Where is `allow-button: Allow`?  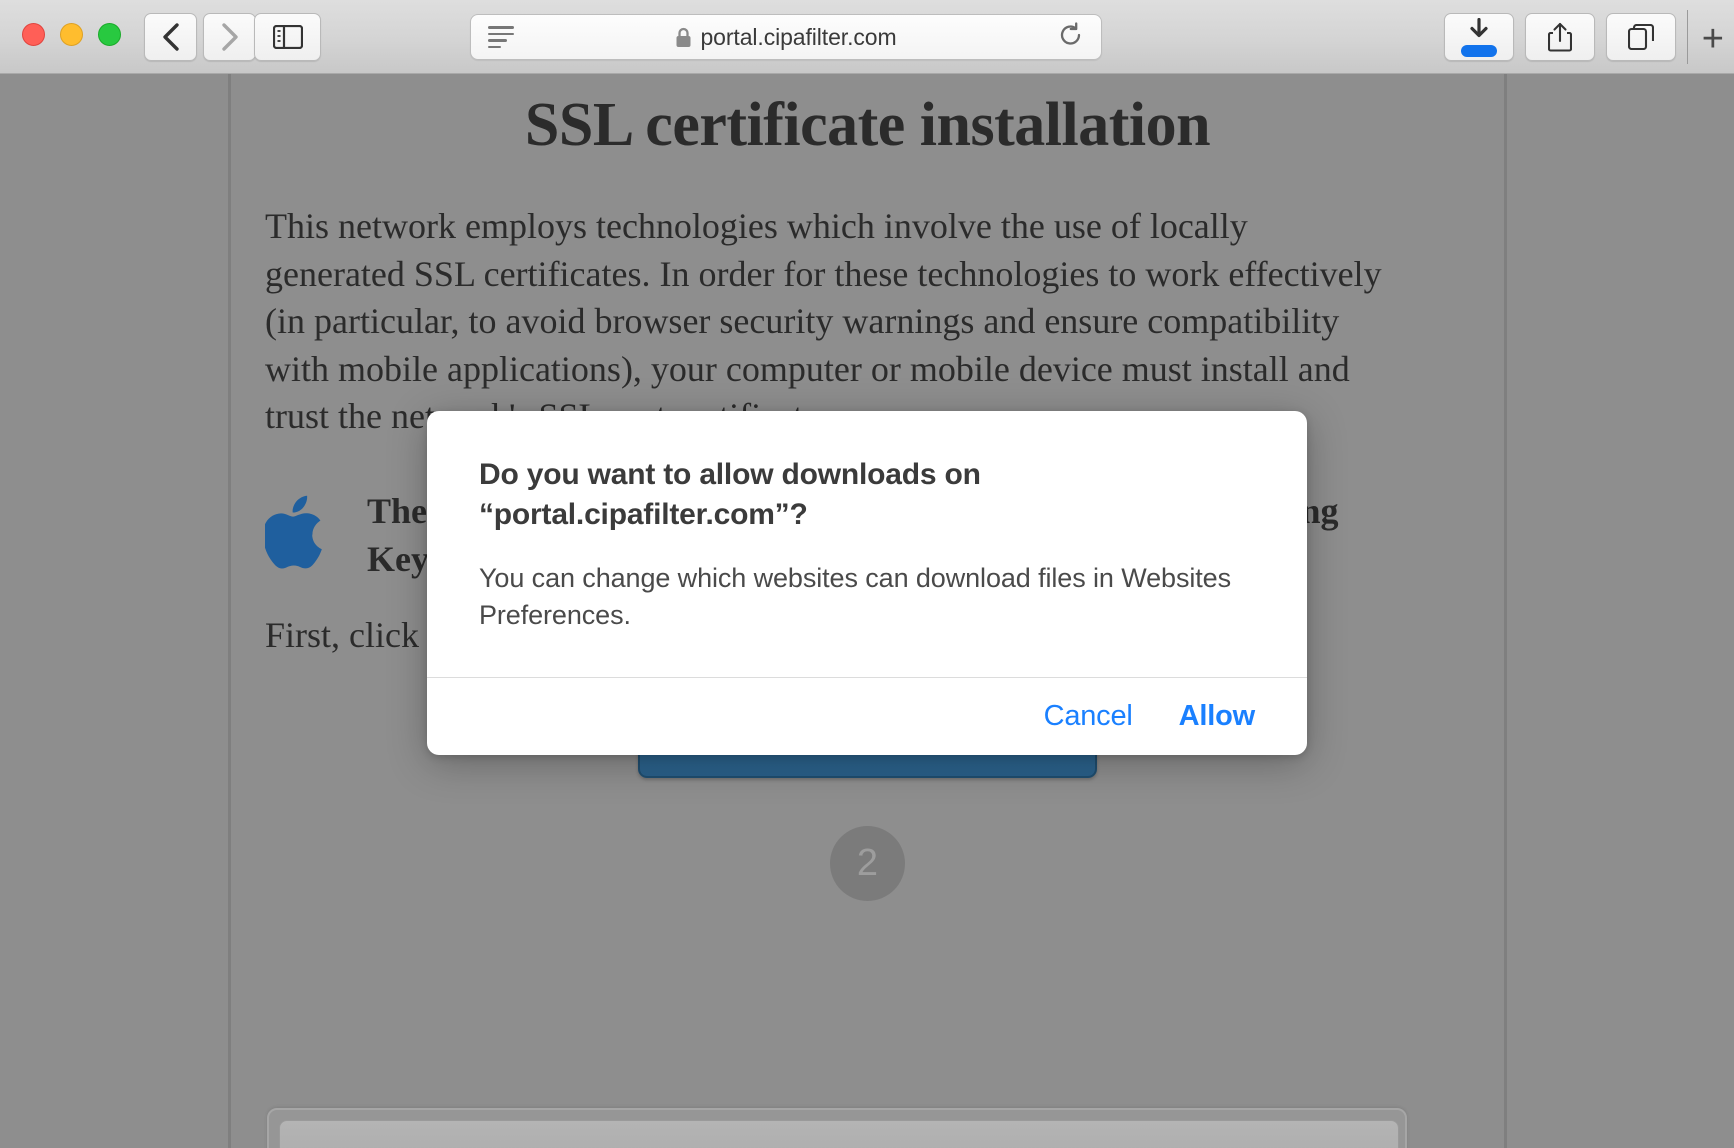 allow-button: Allow is located at coordinates (1217, 716).